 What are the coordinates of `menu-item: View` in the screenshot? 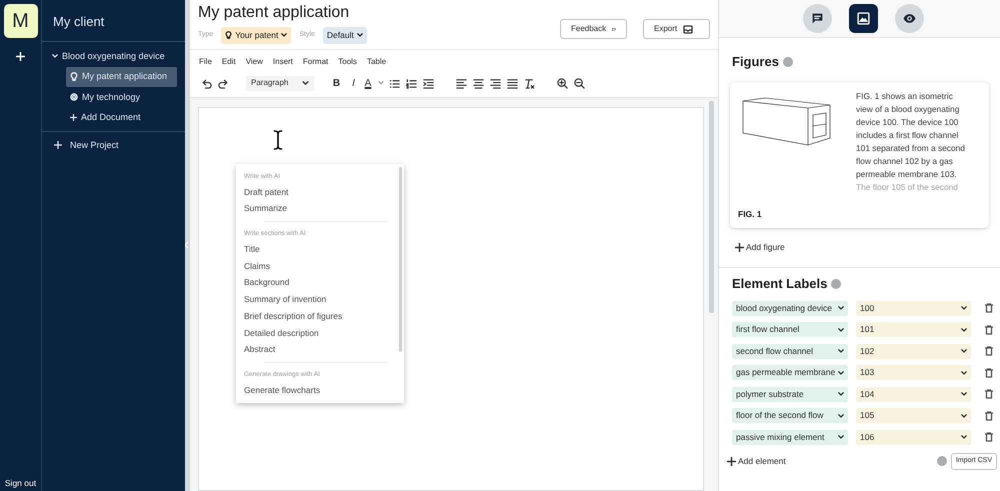 It's located at (254, 62).